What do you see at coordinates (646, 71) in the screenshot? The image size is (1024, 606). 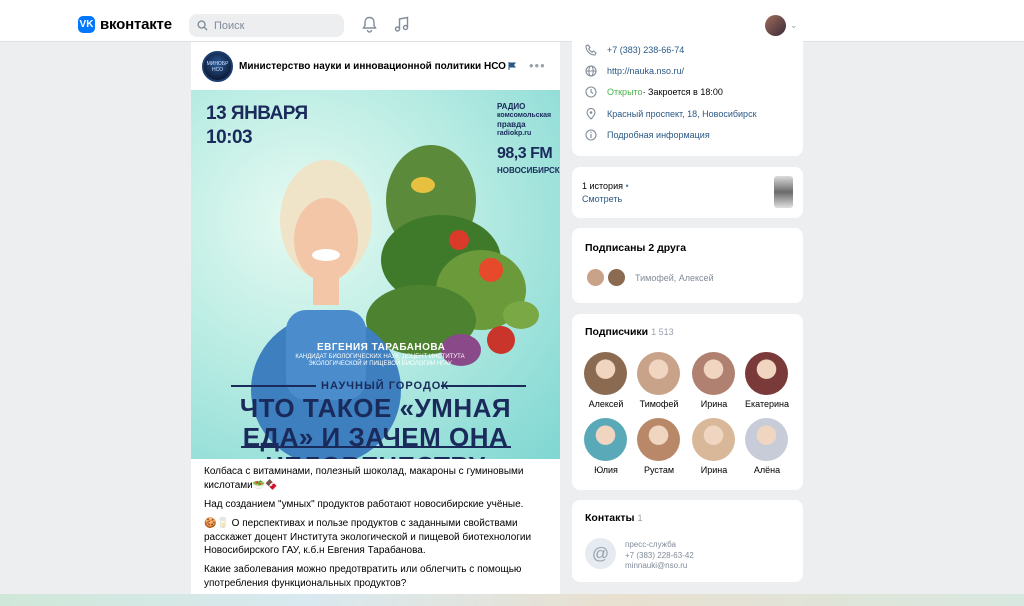 I see `info-site-link: http://nauka.nso.ru/` at bounding box center [646, 71].